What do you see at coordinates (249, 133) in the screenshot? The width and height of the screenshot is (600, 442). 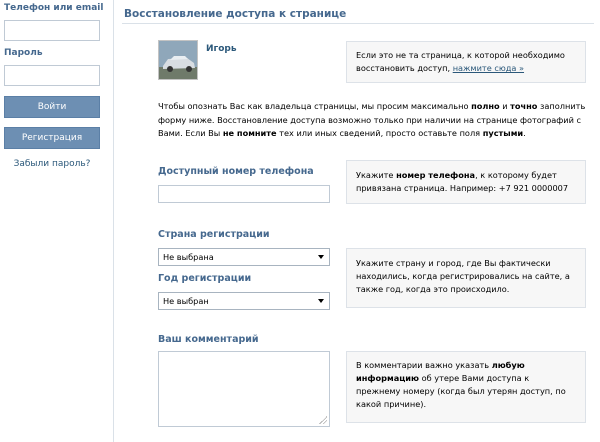 I see `intro-bold: не помните` at bounding box center [249, 133].